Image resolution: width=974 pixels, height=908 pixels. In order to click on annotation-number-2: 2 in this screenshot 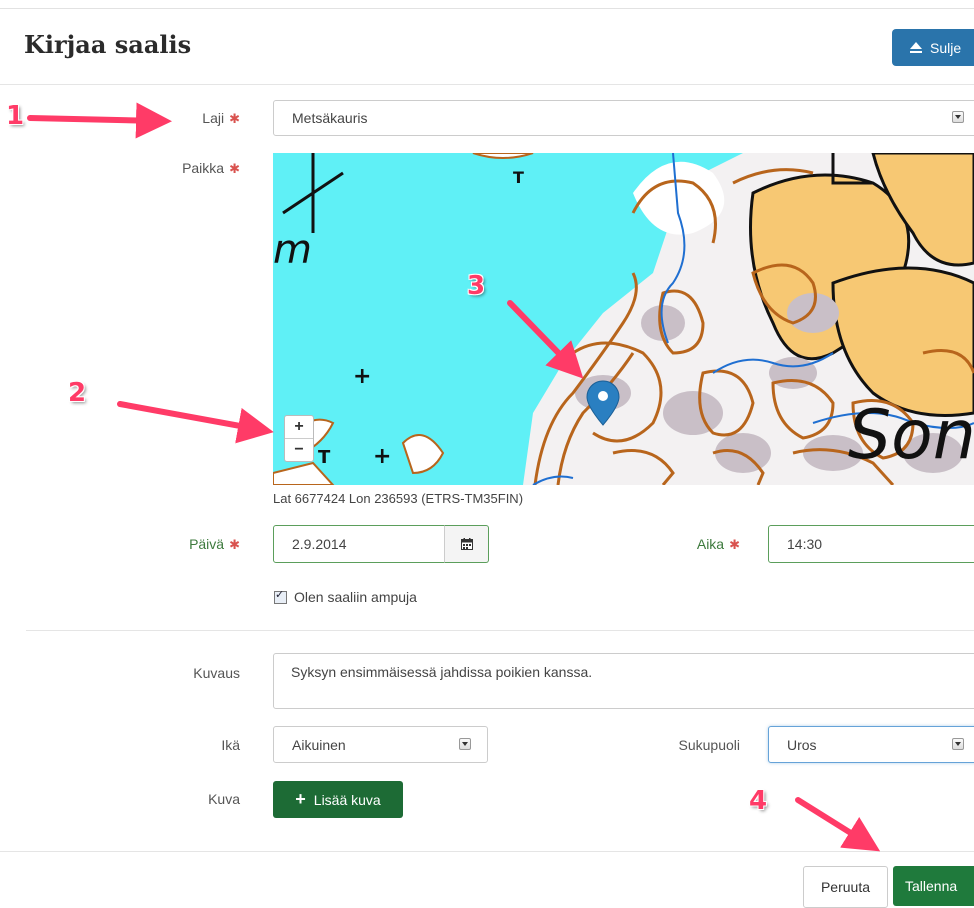, I will do `click(77, 393)`.